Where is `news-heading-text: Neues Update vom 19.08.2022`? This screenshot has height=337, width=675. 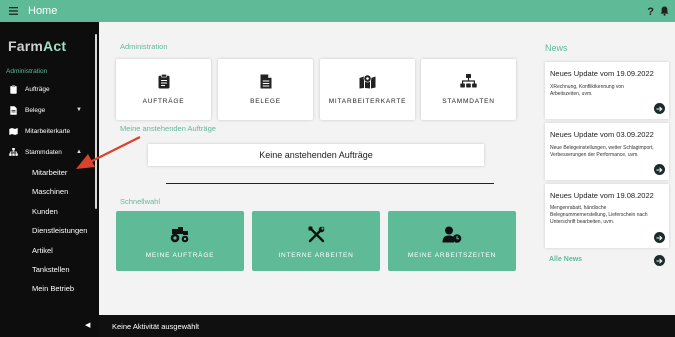 news-heading-text: Neues Update vom 19.08.2022 is located at coordinates (602, 195).